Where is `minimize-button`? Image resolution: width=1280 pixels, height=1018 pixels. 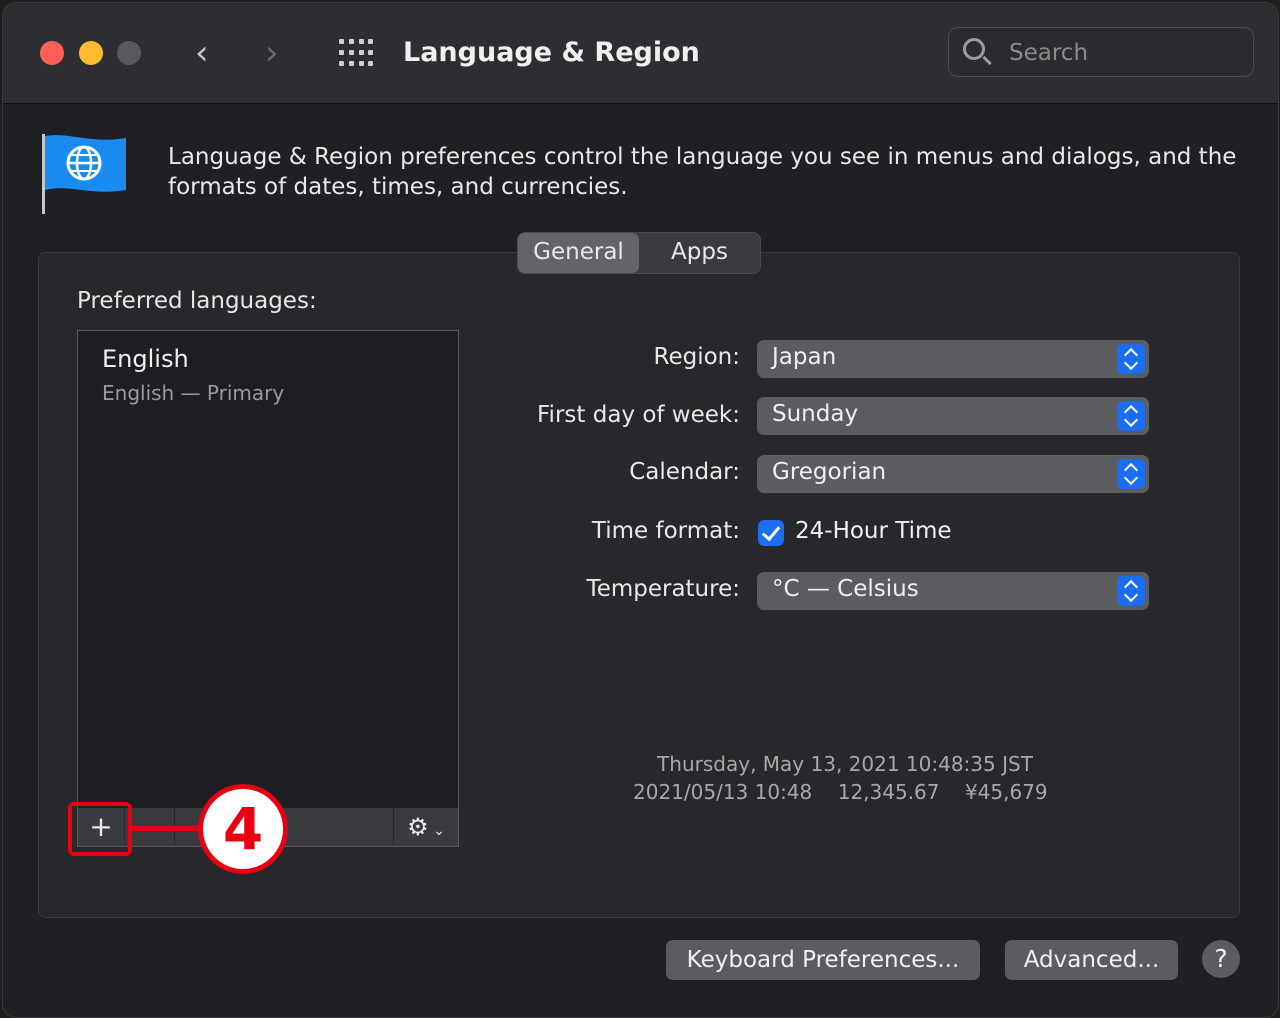
minimize-button is located at coordinates (91, 53).